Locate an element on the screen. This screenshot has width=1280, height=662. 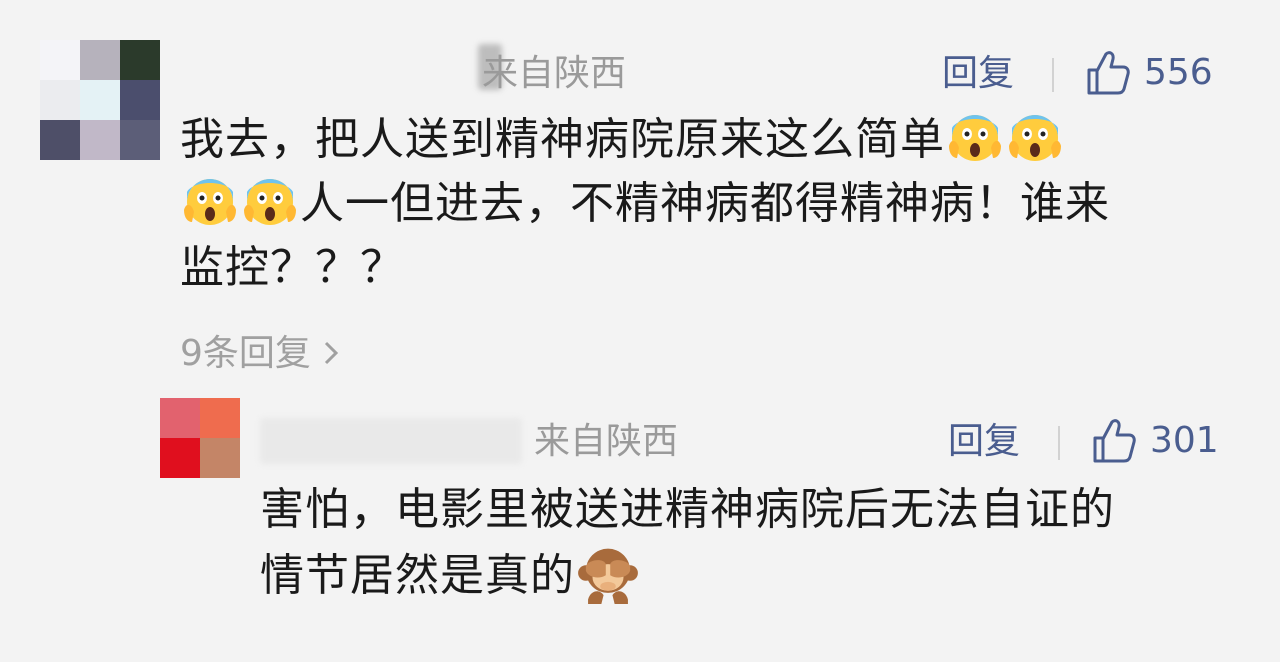
comment-line: 情节居然是真的 is located at coordinates (750, 575).